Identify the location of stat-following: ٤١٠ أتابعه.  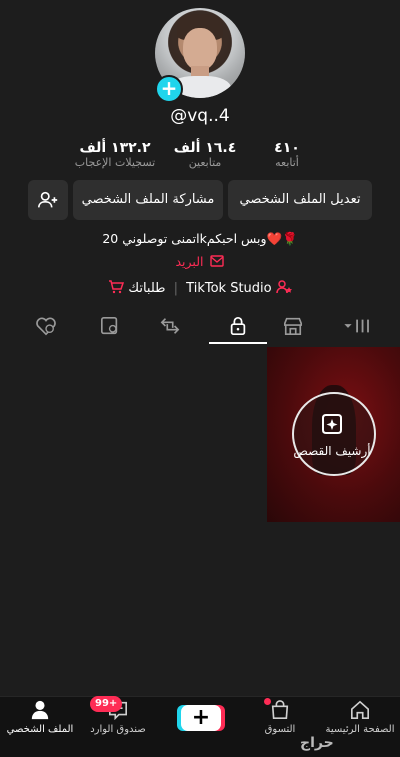
(287, 154).